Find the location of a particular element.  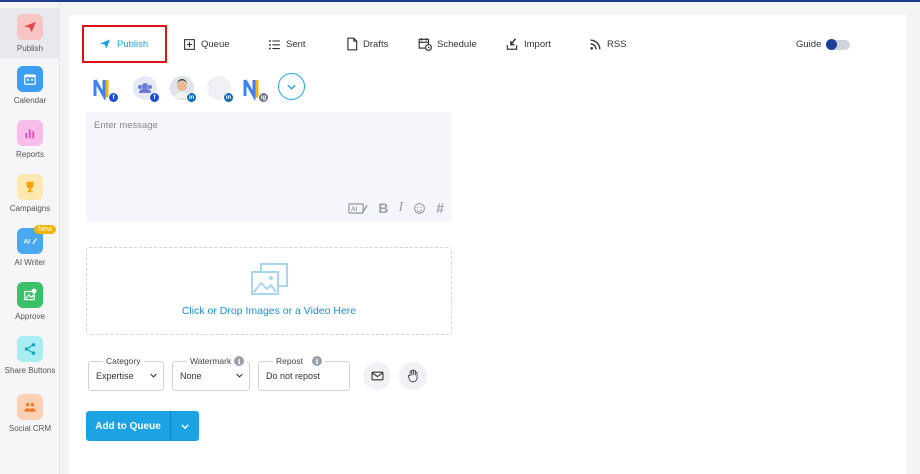

message-composer: AI B I # is located at coordinates (269, 167).